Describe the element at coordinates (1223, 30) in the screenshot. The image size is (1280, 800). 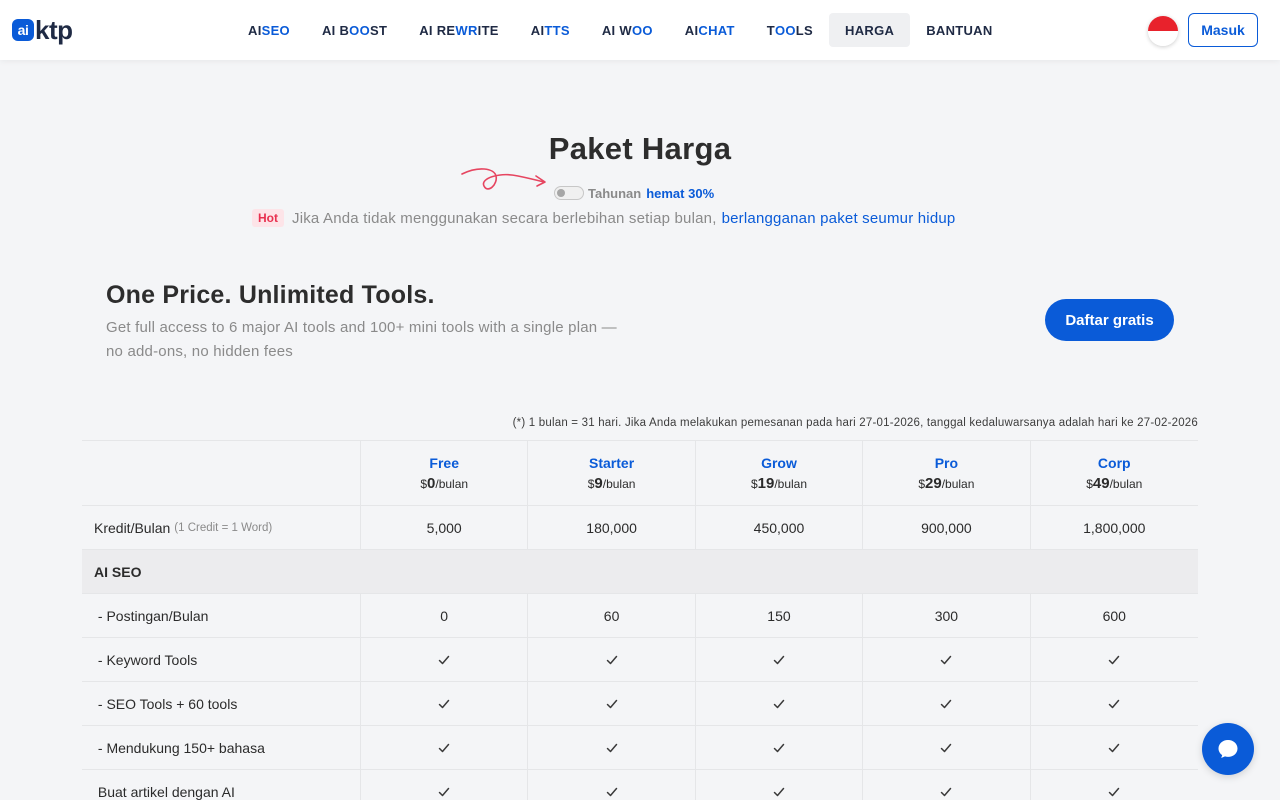
I see `login-button: Masuk` at that location.